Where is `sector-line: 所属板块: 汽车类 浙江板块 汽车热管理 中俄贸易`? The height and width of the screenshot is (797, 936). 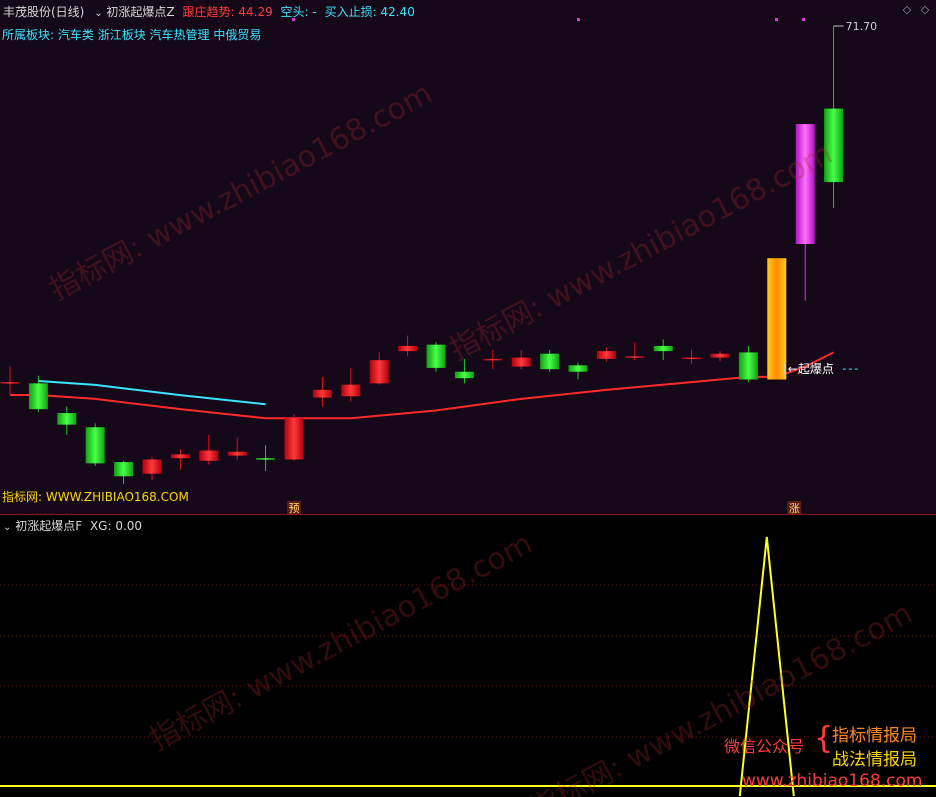 sector-line: 所属板块: 汽车类 浙江板块 汽车热管理 中俄贸易 is located at coordinates (131, 34).